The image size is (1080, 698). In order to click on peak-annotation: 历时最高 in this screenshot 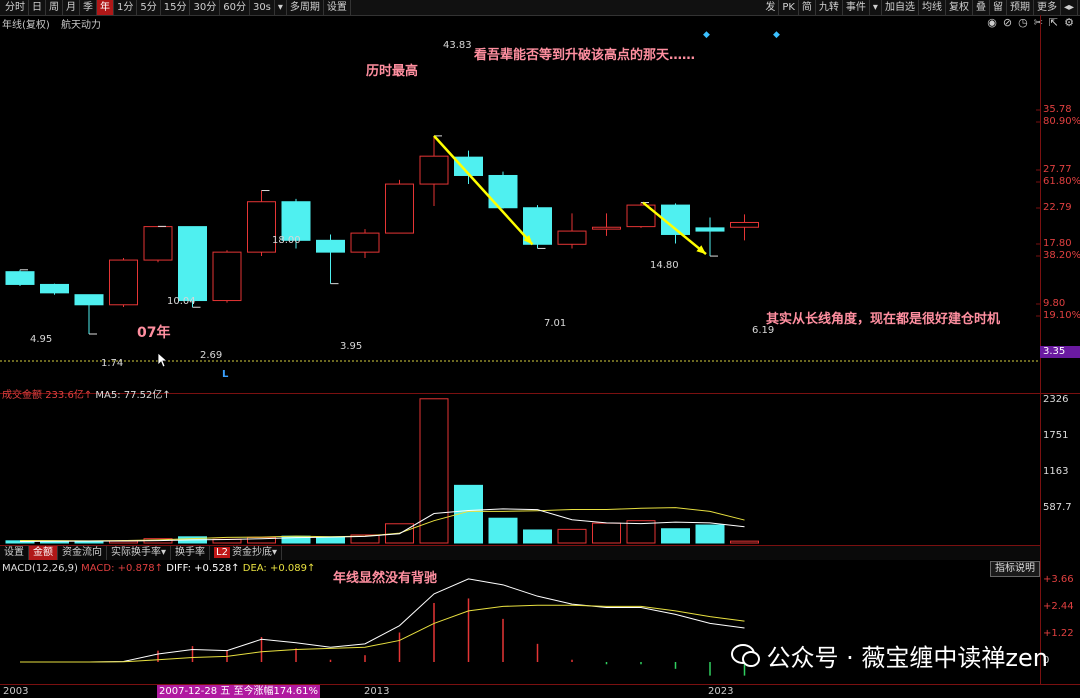, I will do `click(392, 71)`.